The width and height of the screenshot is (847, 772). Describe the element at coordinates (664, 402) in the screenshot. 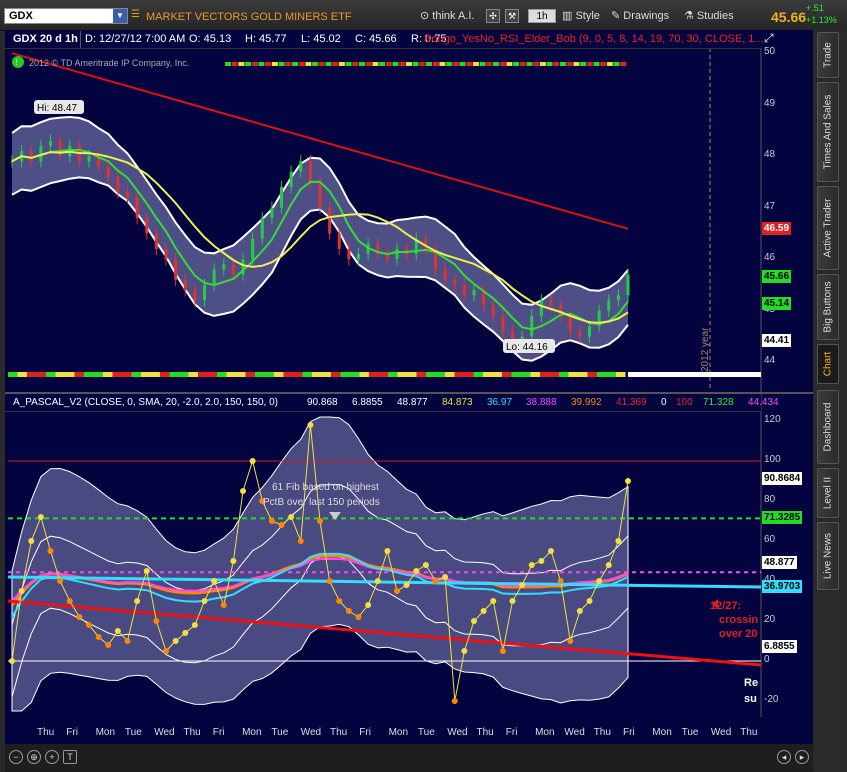

I see `study-value: 0` at that location.